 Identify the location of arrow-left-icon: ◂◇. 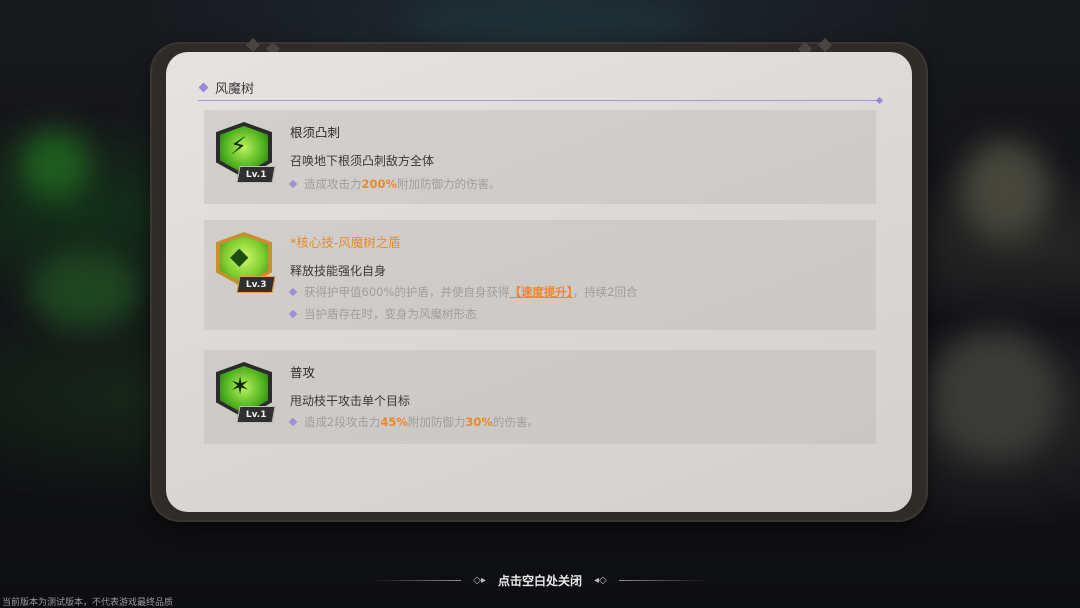
(600, 580).